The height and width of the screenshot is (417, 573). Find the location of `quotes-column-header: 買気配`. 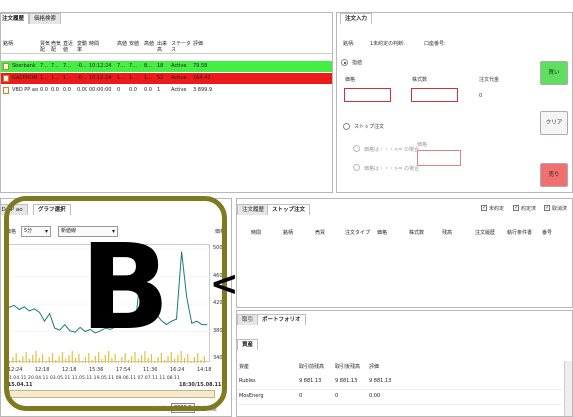

quotes-column-header: 買気配 is located at coordinates (45, 47).